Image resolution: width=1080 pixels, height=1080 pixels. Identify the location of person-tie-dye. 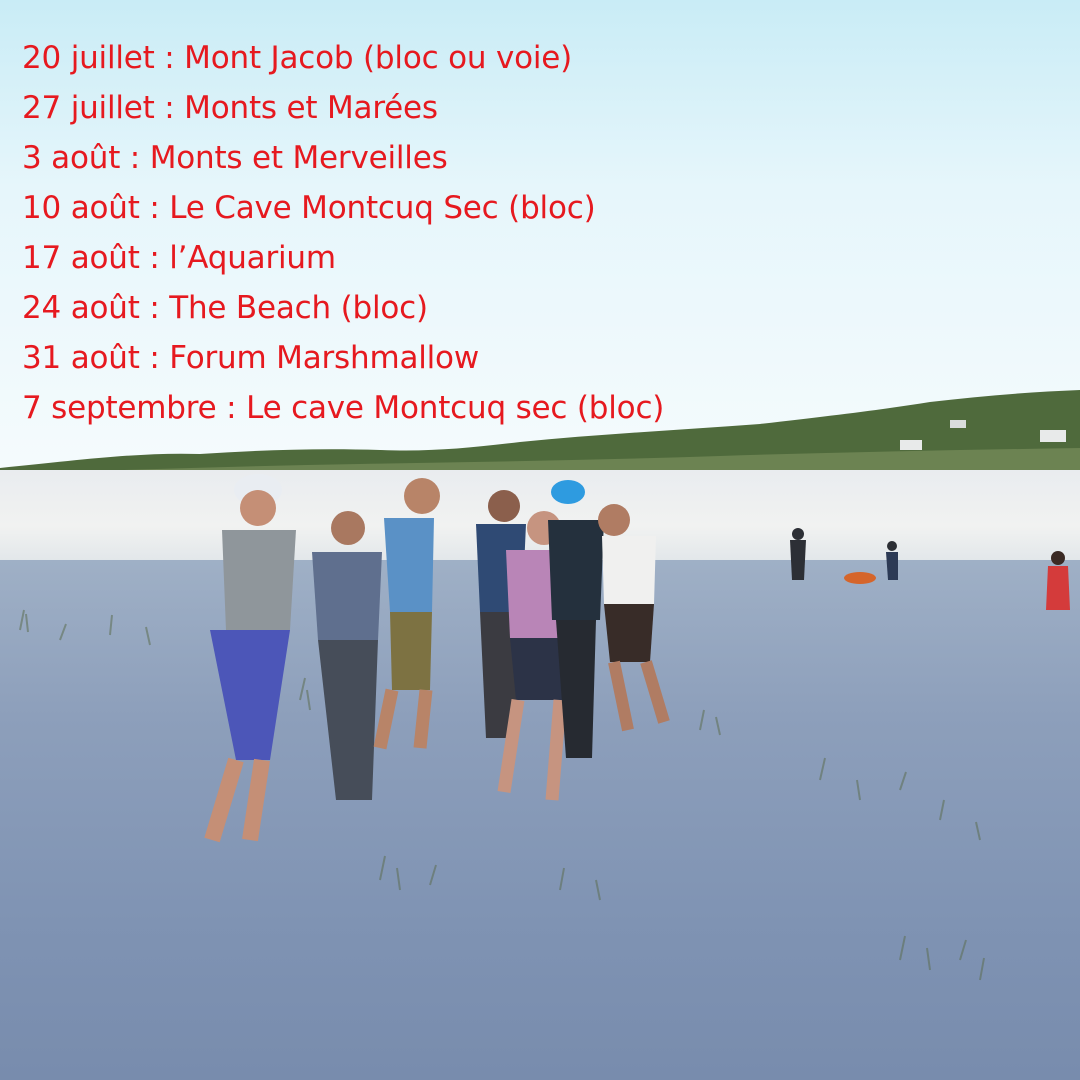
(406, 614).